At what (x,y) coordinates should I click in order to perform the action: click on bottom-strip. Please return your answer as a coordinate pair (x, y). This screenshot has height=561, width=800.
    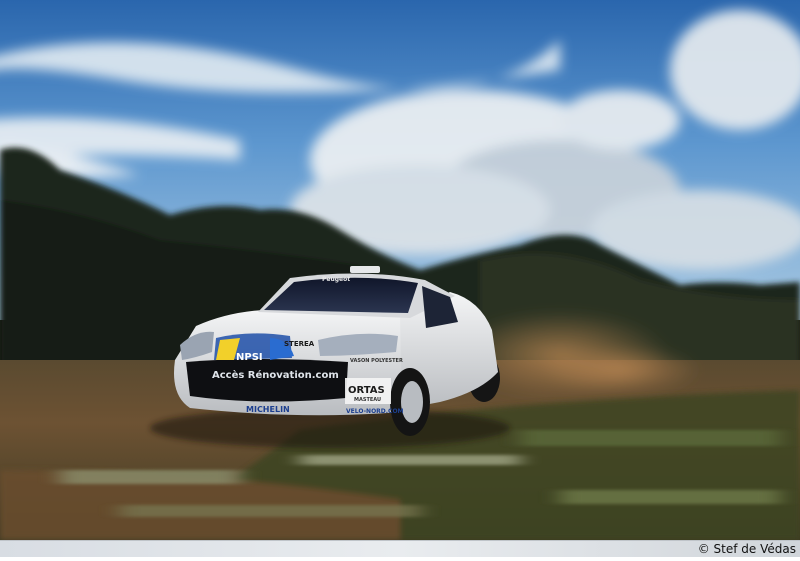
    Looking at the image, I should click on (400, 559).